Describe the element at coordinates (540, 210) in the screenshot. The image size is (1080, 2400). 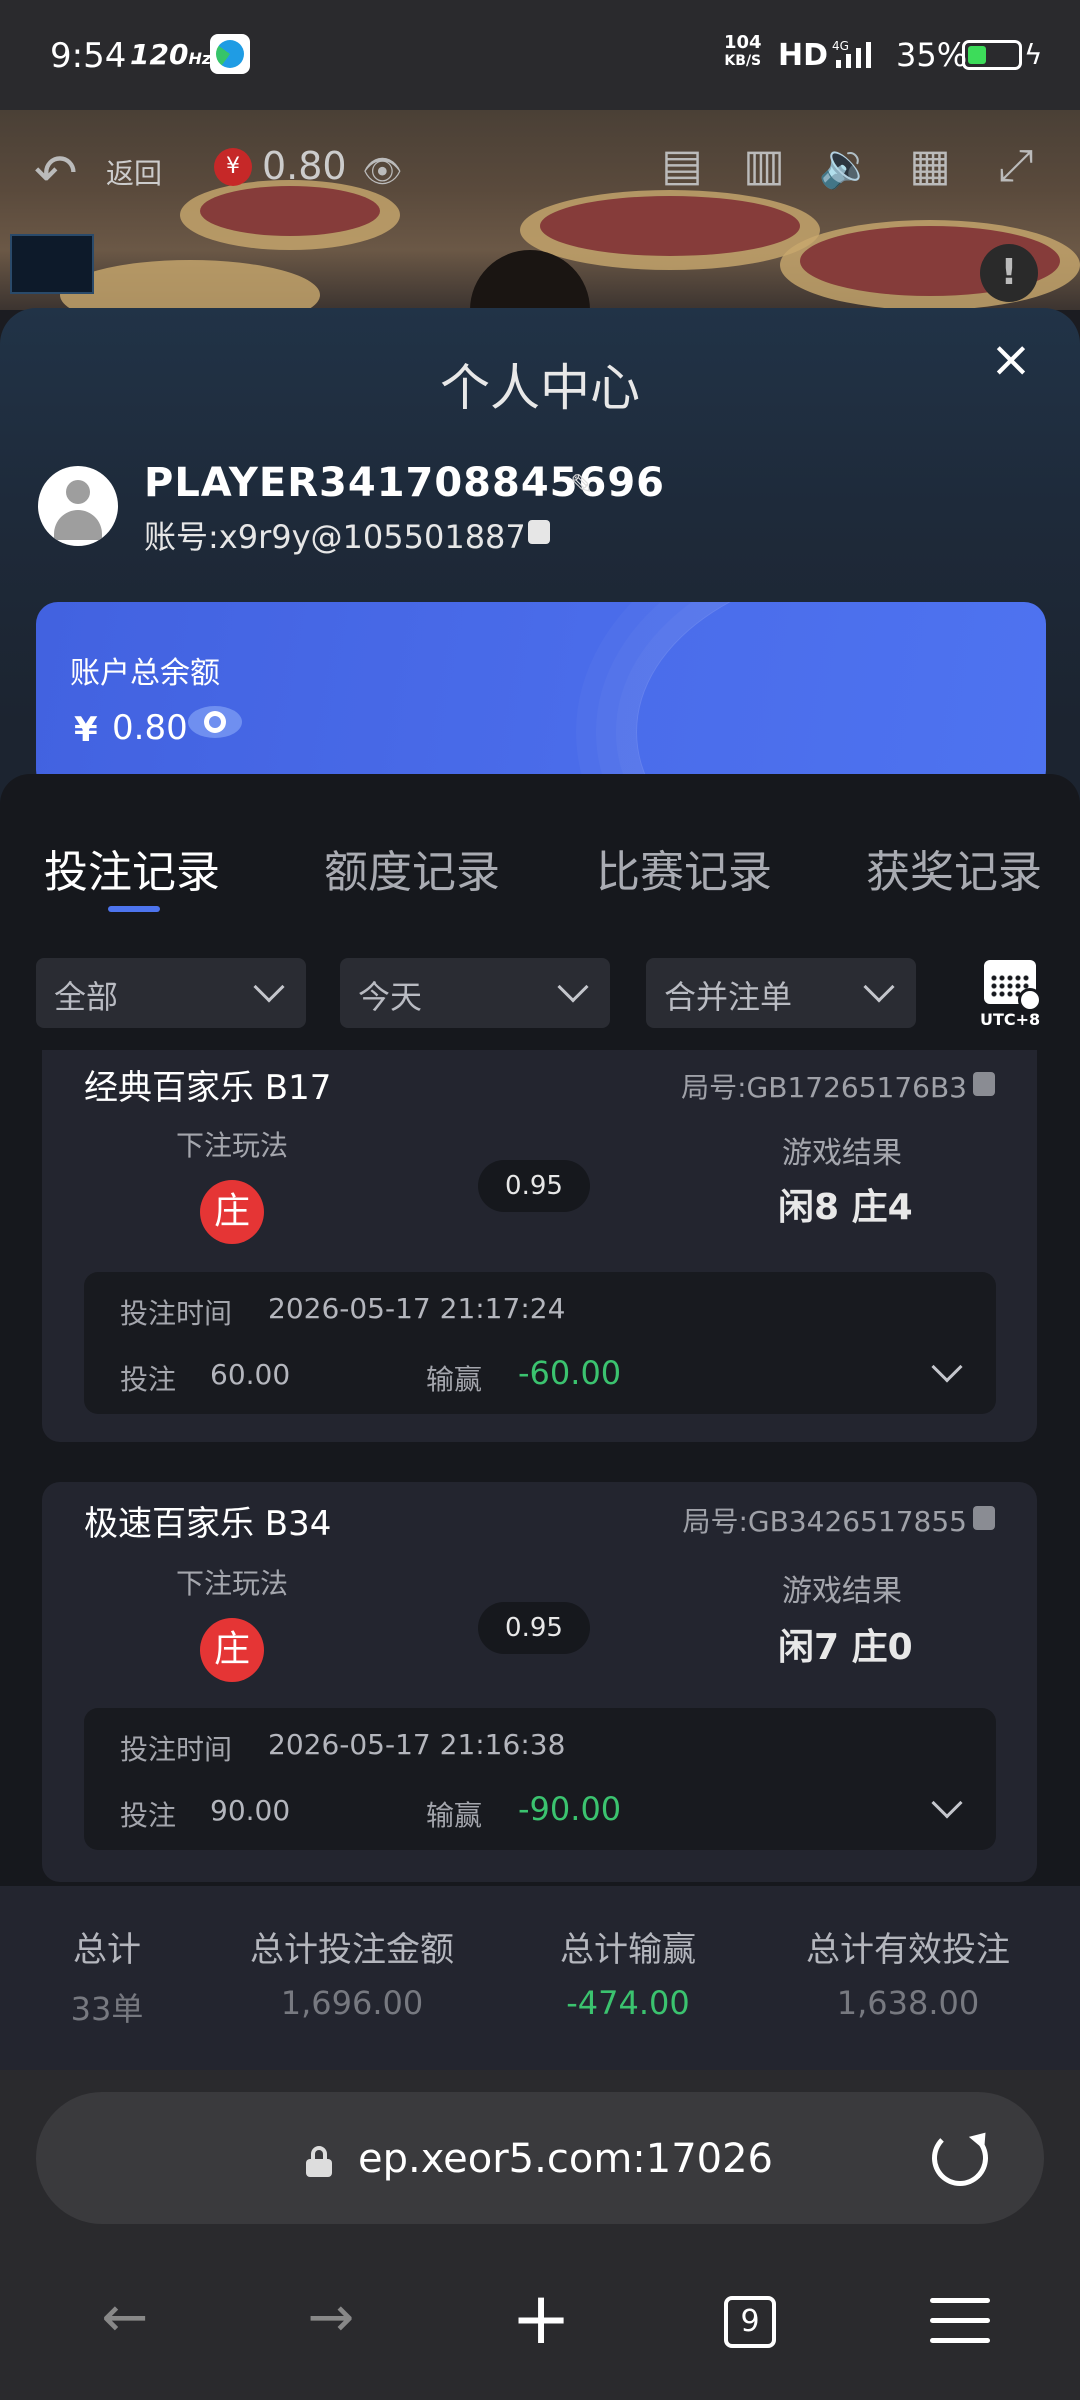
I see `live-video-area: ↶ 返回 ¥ 0.80 👁 ▤ ▥ 🔉 ▦ ⤢ !` at that location.